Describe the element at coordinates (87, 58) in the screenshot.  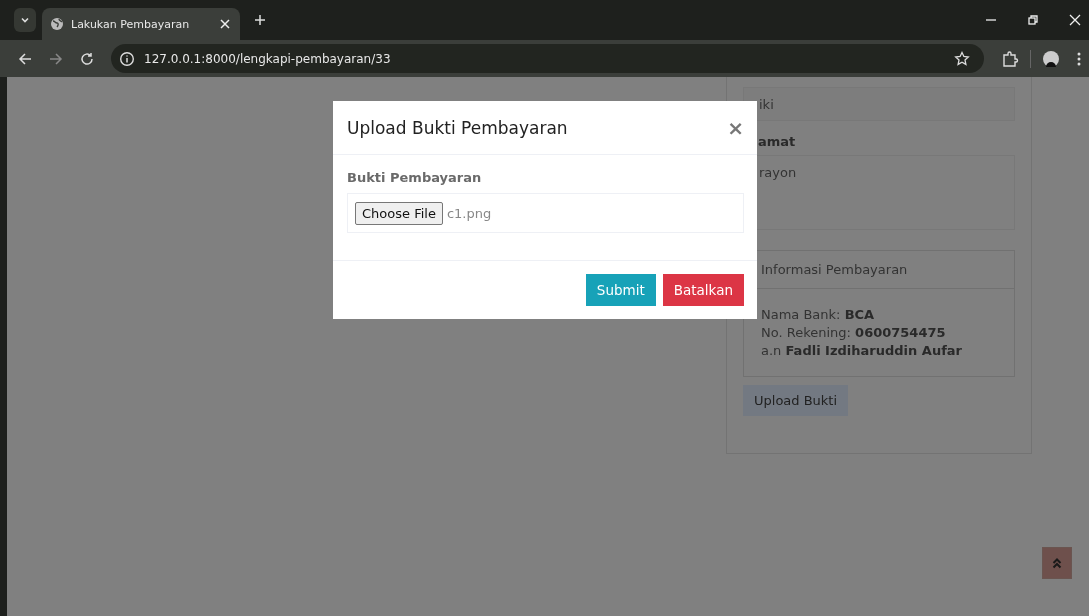
I see `reload-icon` at that location.